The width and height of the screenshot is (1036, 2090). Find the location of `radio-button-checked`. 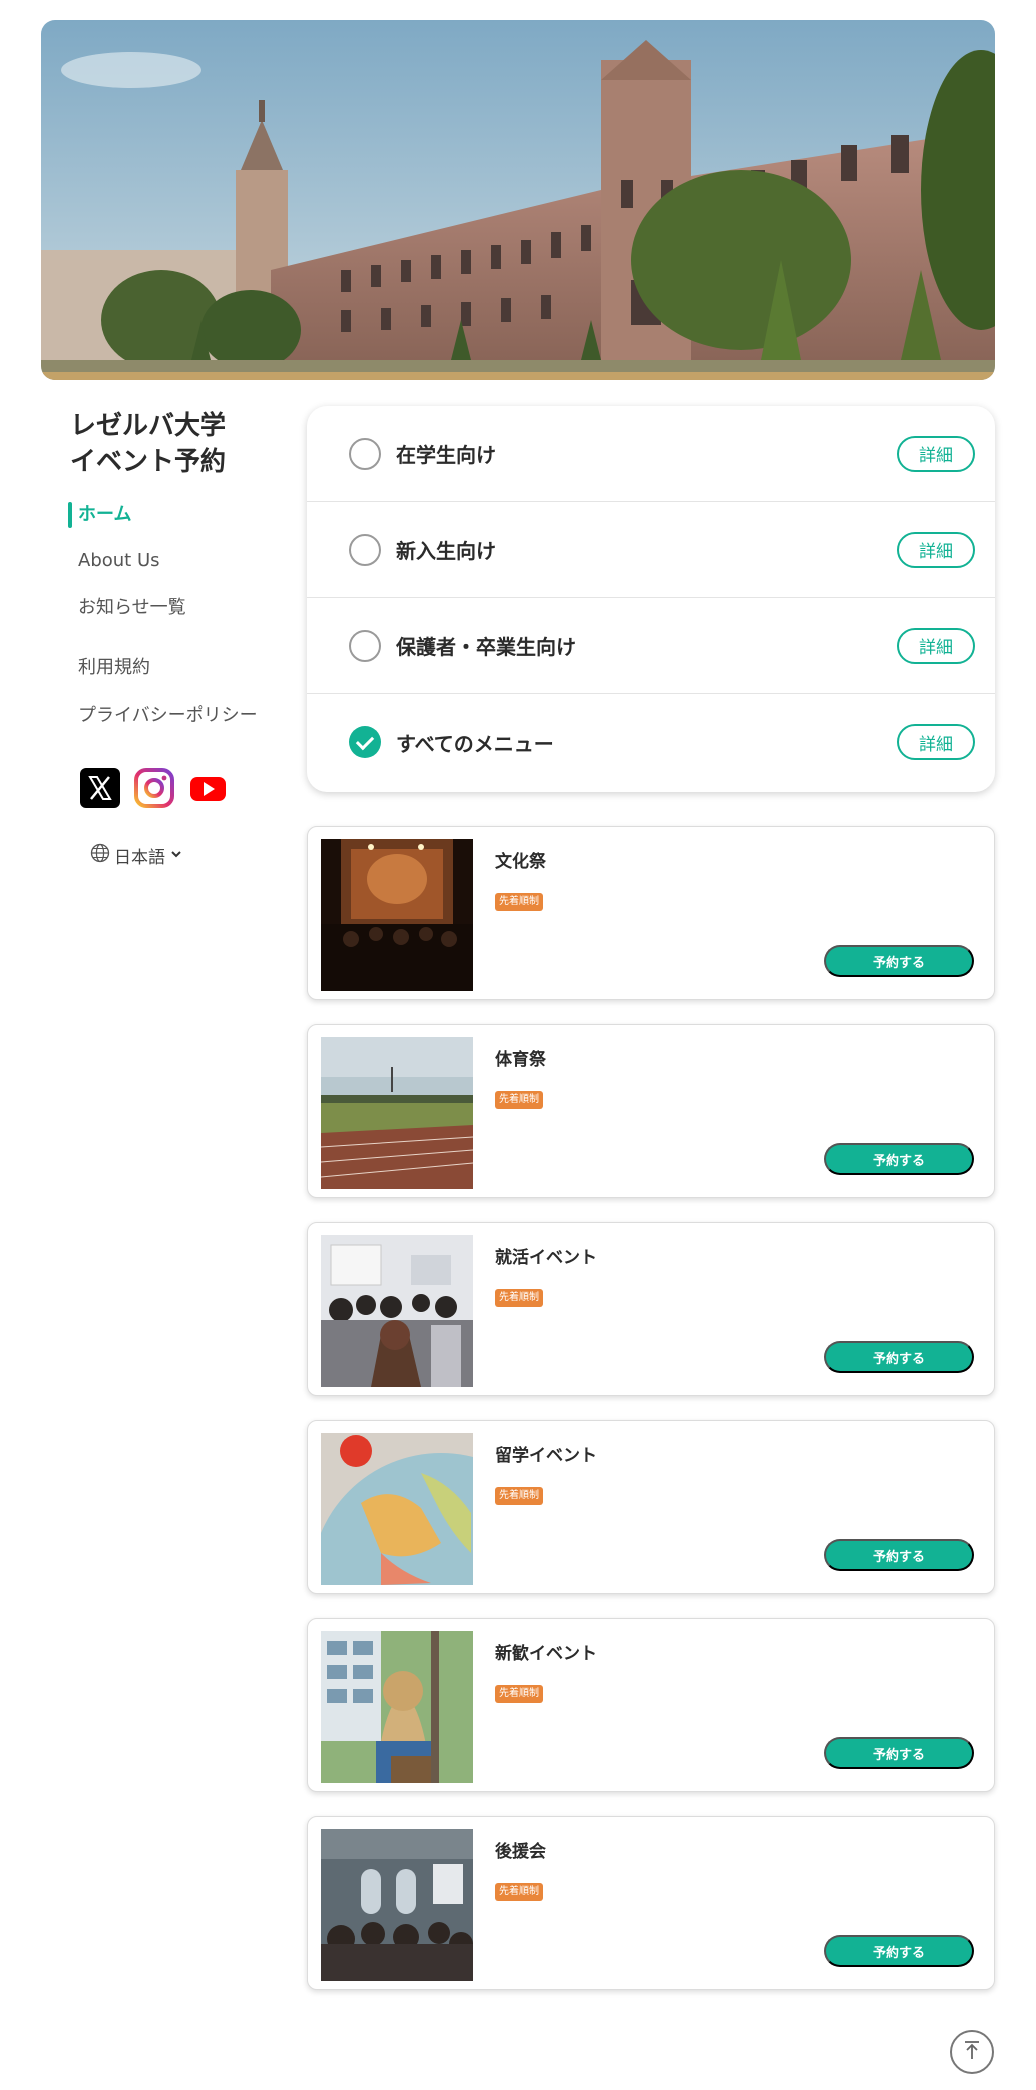

radio-button-checked is located at coordinates (365, 742).